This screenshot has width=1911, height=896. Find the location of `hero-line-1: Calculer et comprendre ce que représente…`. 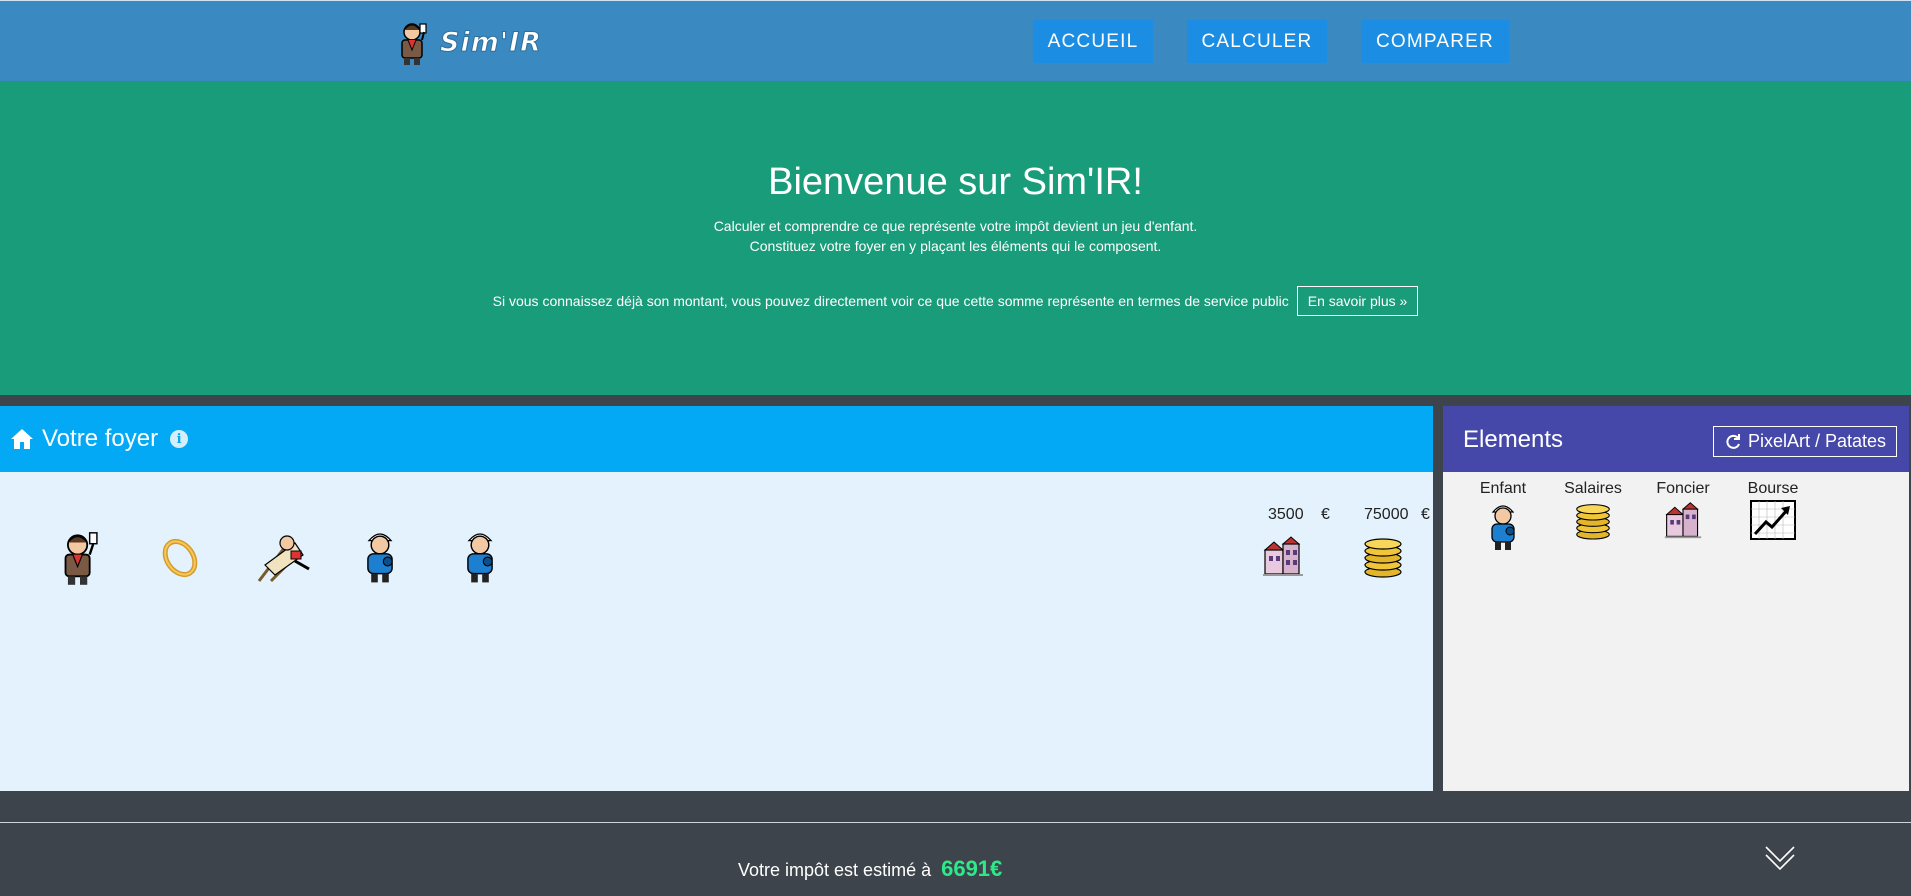

hero-line-1: Calculer et comprendre ce que représente… is located at coordinates (955, 226).